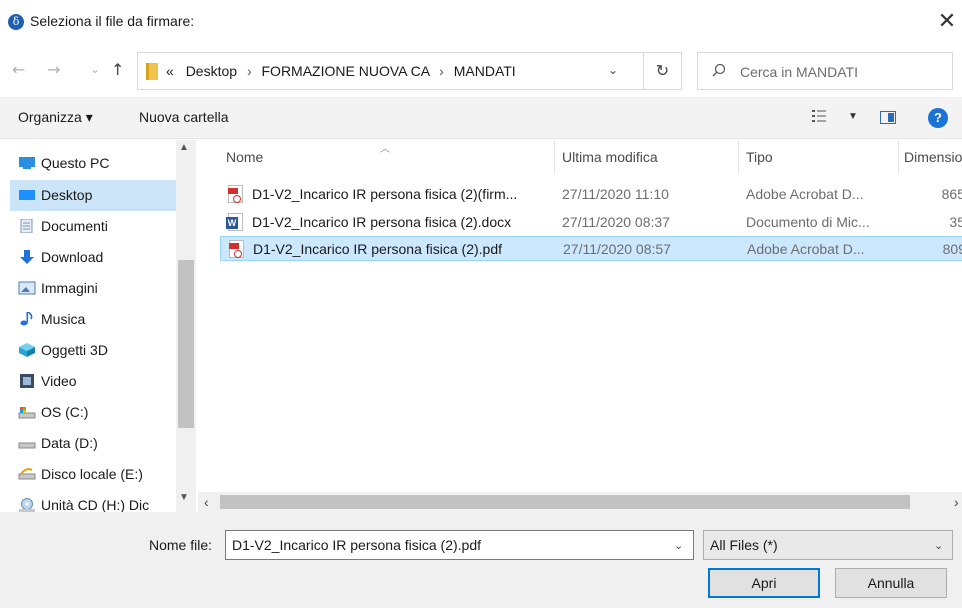  Describe the element at coordinates (759, 157) in the screenshot. I see `column-header-type: Tipo` at that location.